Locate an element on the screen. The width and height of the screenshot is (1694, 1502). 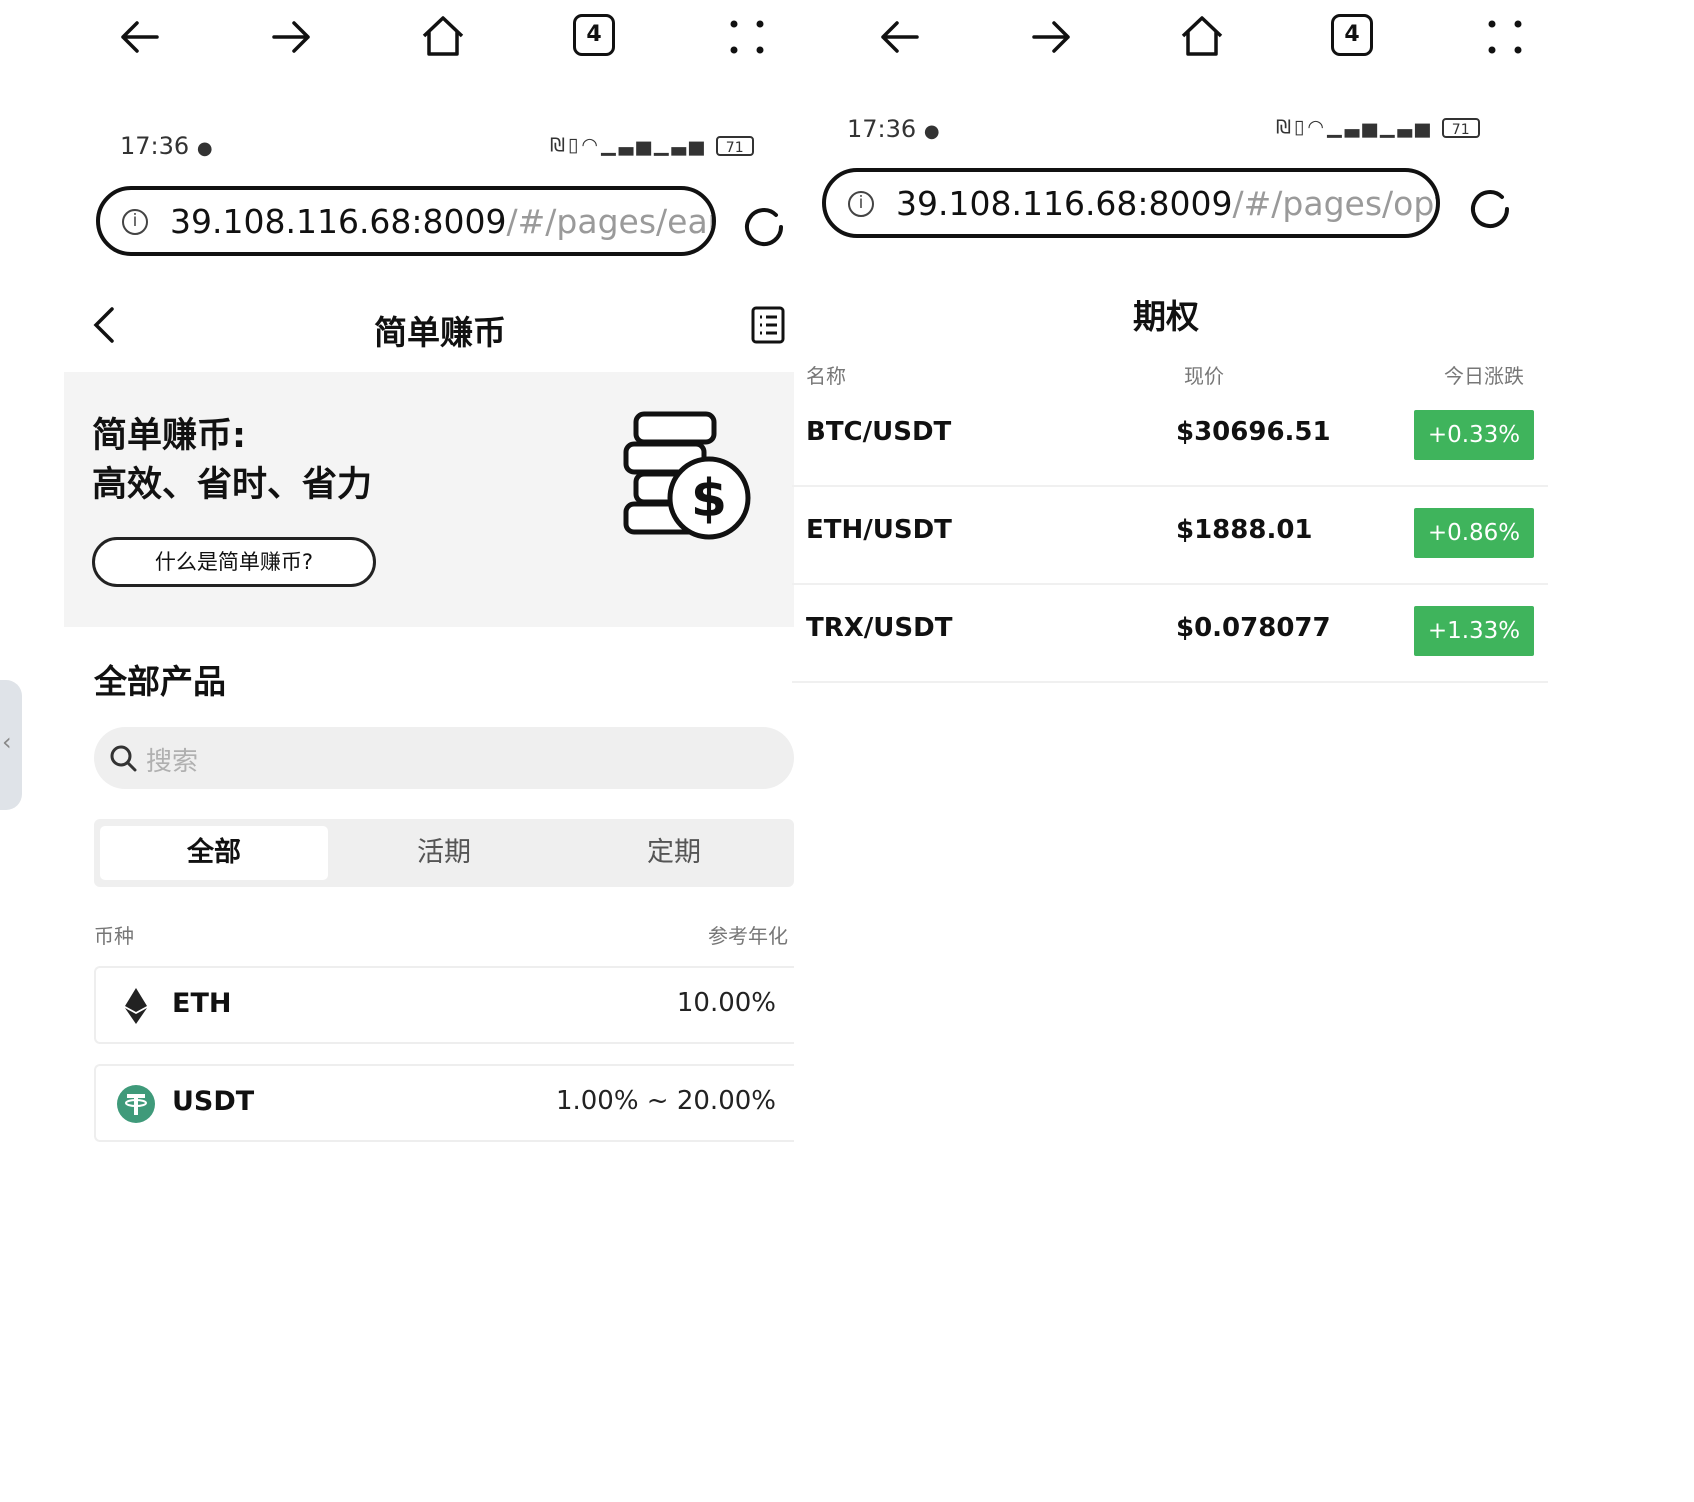
pair-price: $0.078077 is located at coordinates (1253, 628).